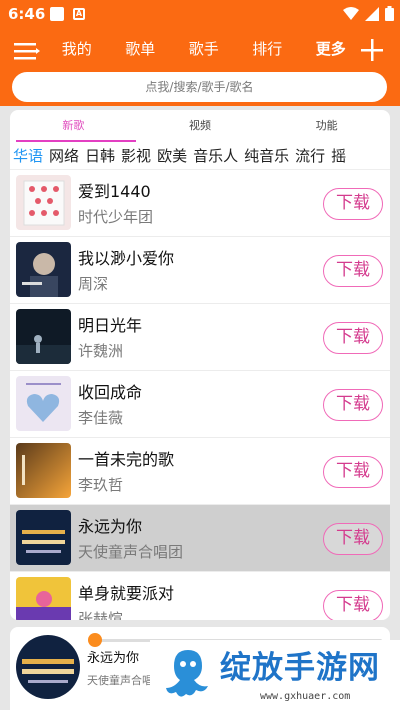 The height and width of the screenshot is (710, 400). Describe the element at coordinates (372, 13) in the screenshot. I see `signal-icon` at that location.